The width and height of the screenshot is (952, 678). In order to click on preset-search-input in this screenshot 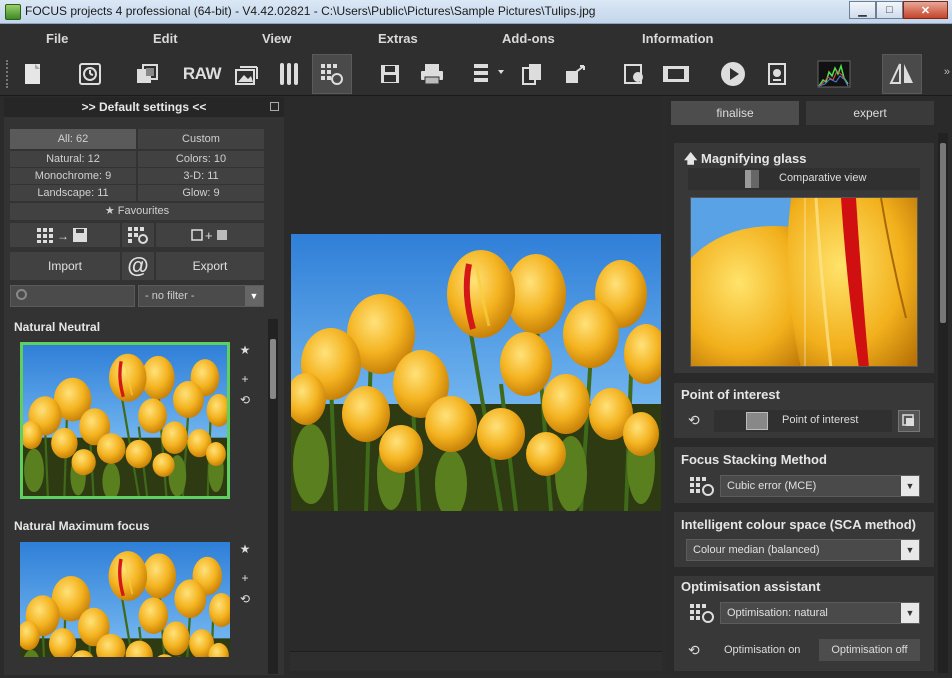, I will do `click(72, 296)`.